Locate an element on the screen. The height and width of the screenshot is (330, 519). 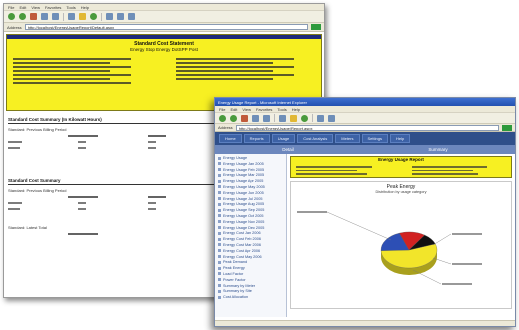
tab-reports: Reports is located at coordinates (256, 138).